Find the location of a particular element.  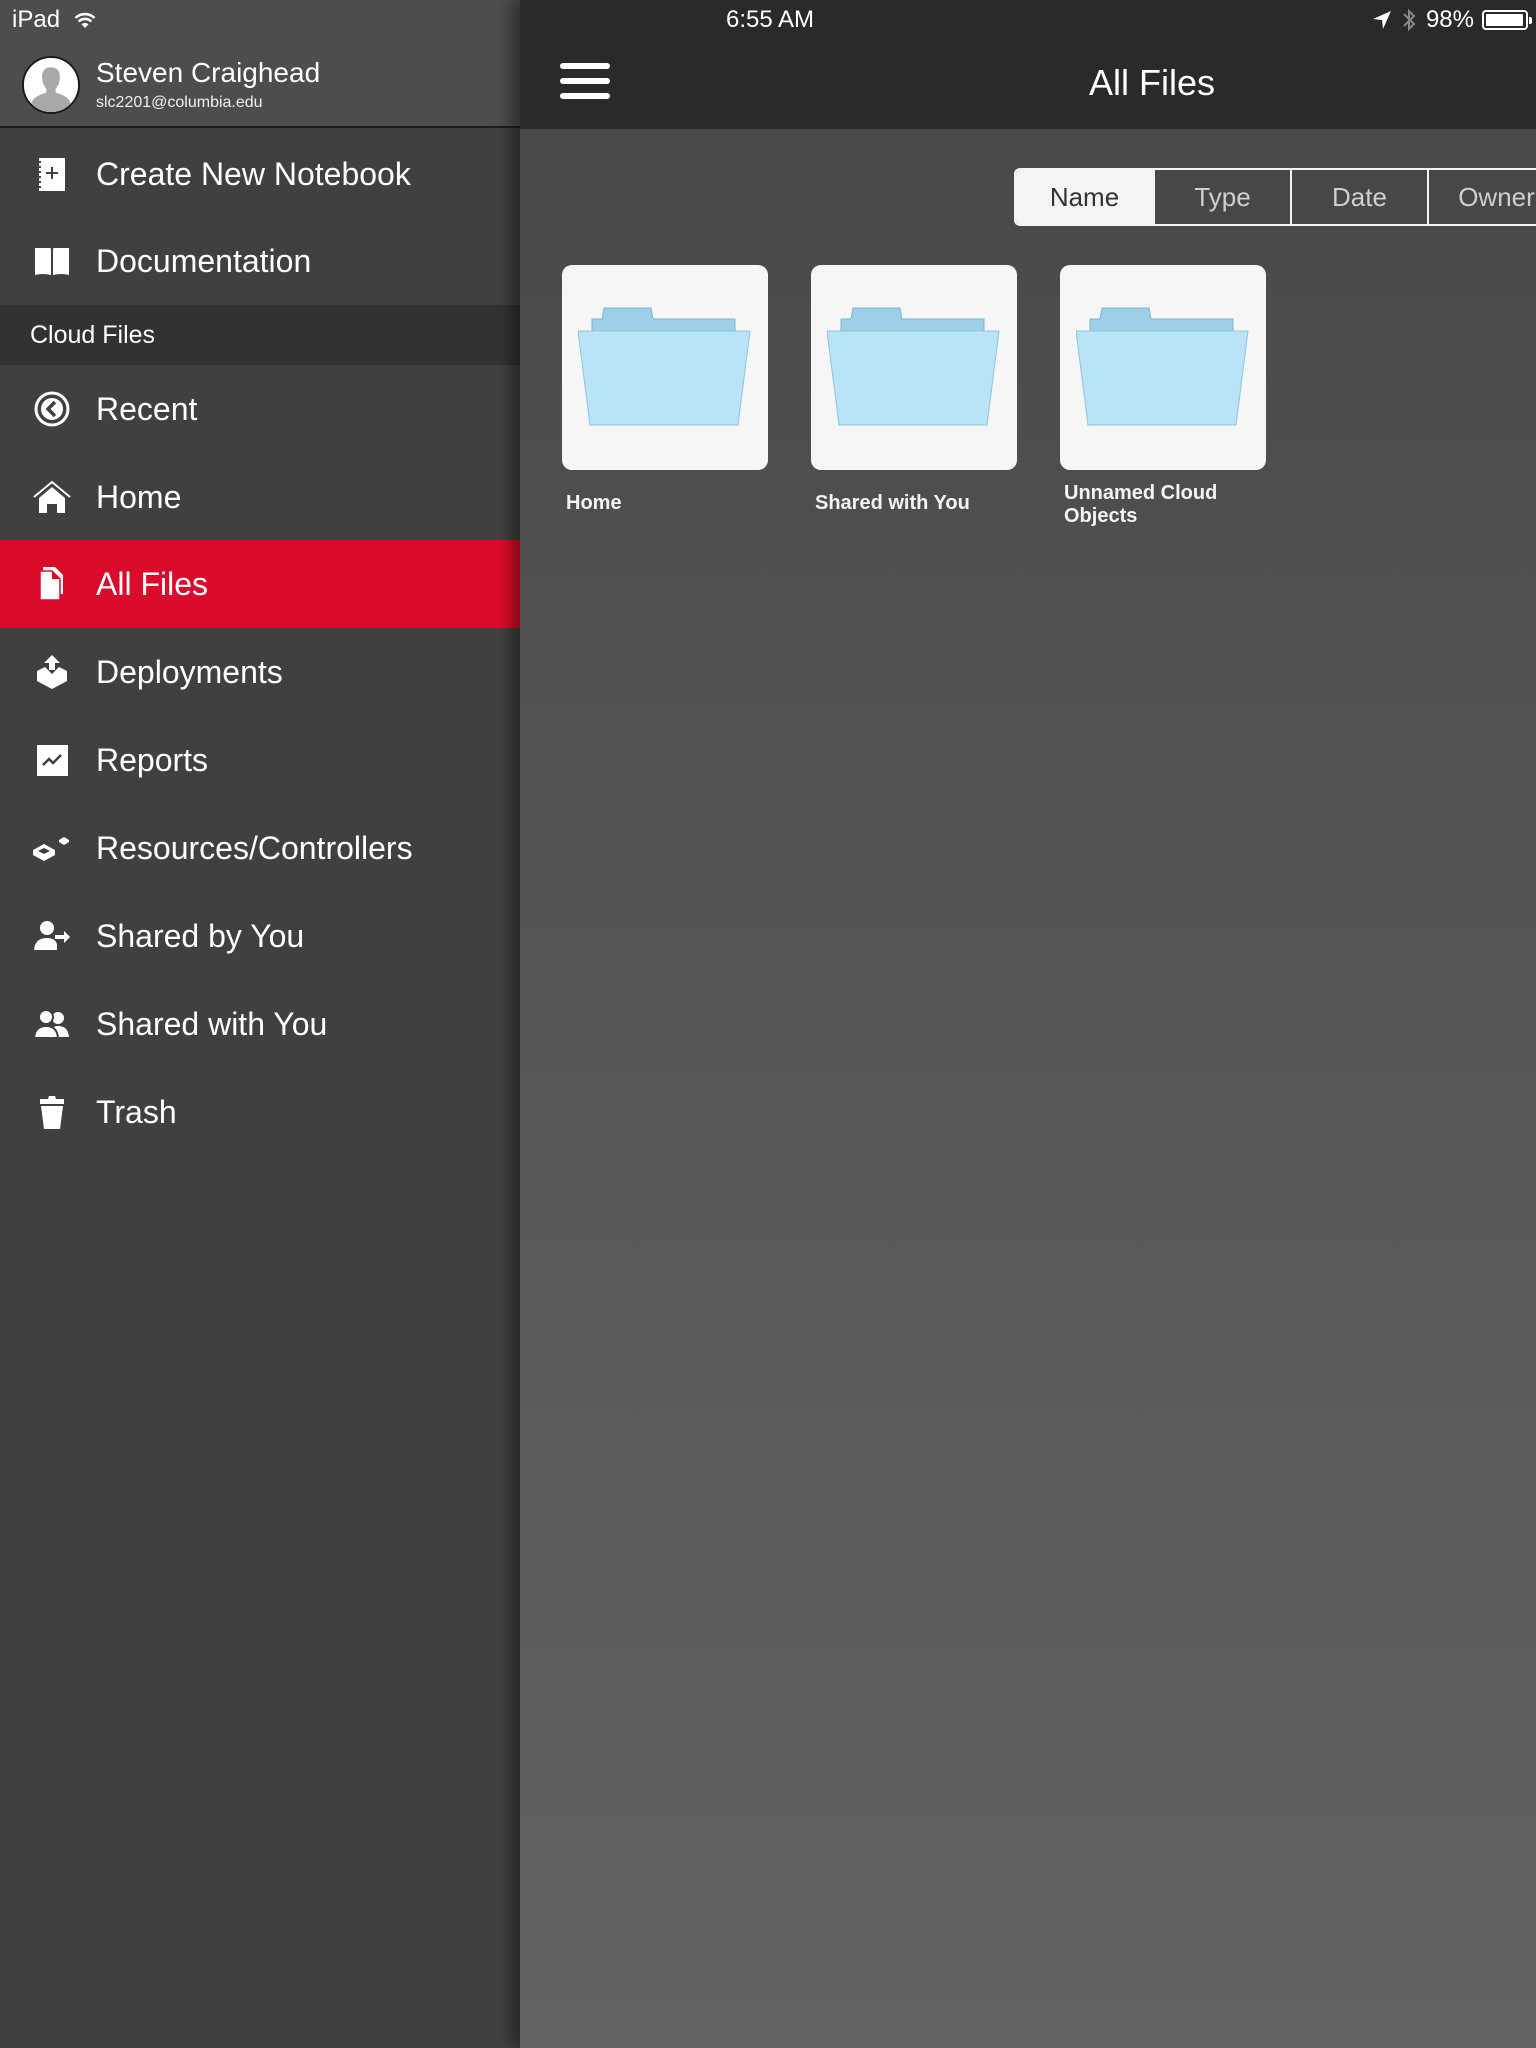

nav-label: Reports is located at coordinates (152, 759).